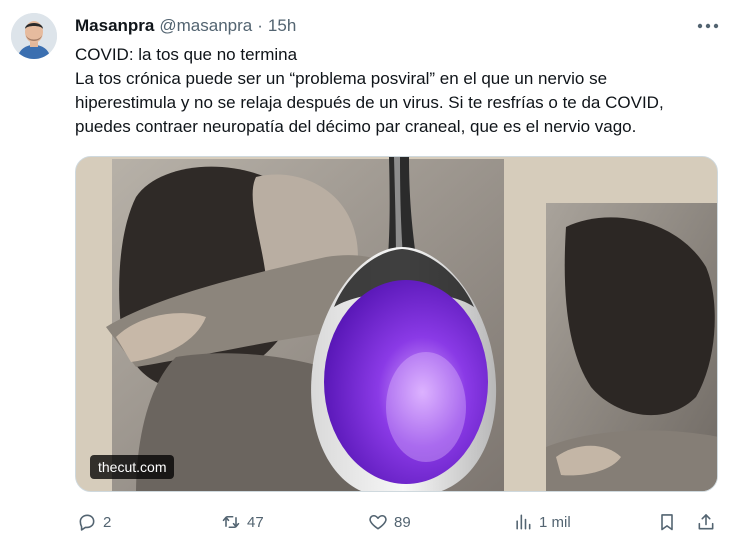 The image size is (738, 542). I want to click on bookmark-icon, so click(667, 522).